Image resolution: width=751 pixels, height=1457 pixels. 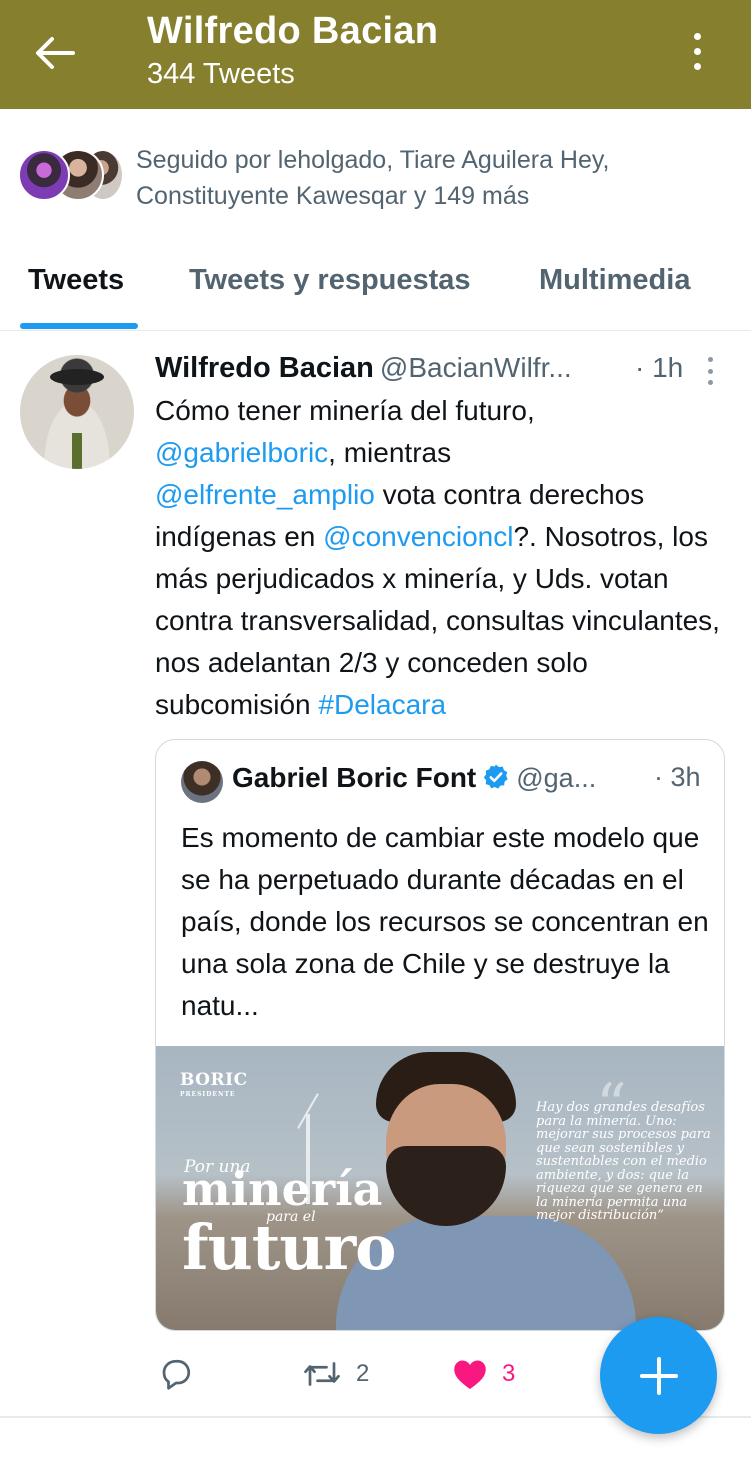 I want to click on like-button: 3, so click(x=483, y=1374).